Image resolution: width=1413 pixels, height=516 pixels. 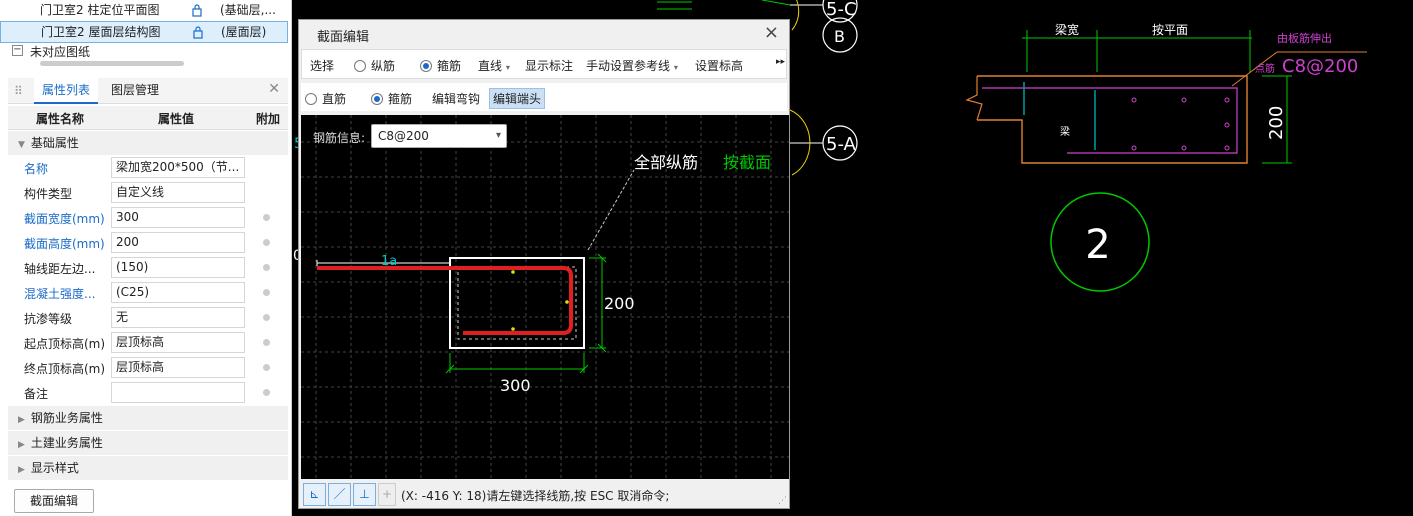 What do you see at coordinates (148, 143) in the screenshot?
I see `group-basic: ▼ 基础属性` at bounding box center [148, 143].